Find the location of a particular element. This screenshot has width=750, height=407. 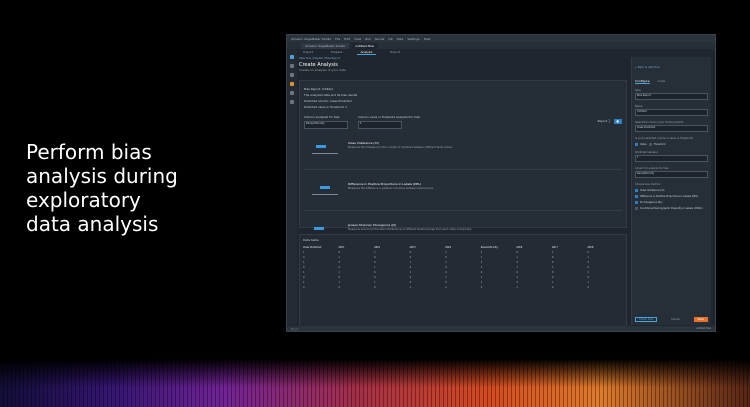

tabs-icon is located at coordinates (292, 102).